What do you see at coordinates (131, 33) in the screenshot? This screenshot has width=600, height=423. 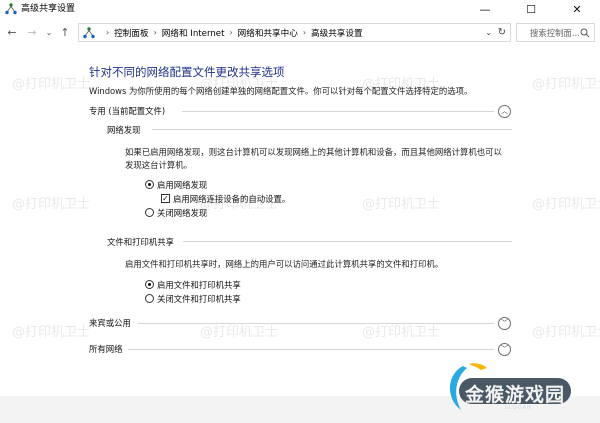 I see `breadcrumb-control-panel: 控制面板` at bounding box center [131, 33].